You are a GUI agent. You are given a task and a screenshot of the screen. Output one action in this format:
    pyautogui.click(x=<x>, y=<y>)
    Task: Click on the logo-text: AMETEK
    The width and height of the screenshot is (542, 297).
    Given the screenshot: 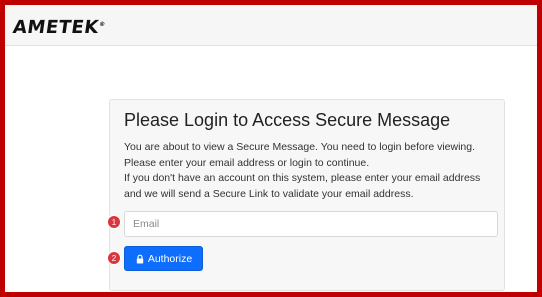 What is the action you would take?
    pyautogui.click(x=56, y=27)
    